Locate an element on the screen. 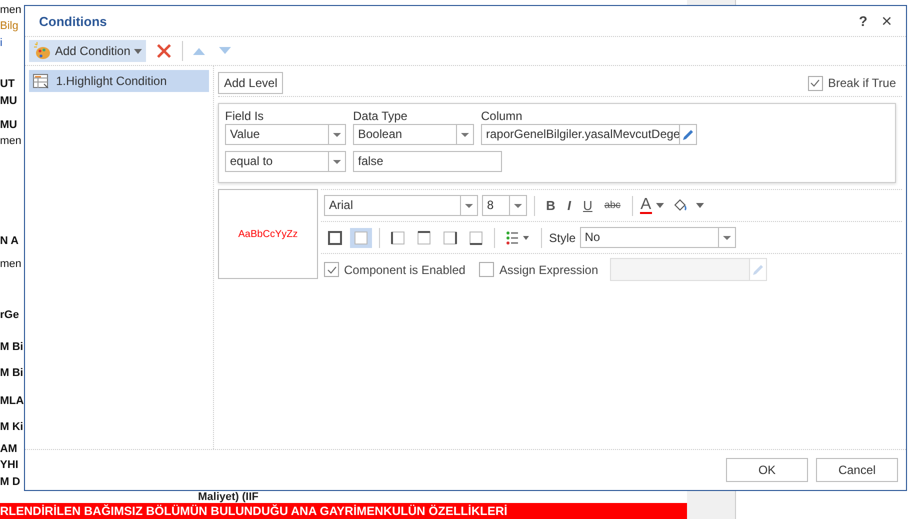 Image resolution: width=914 pixels, height=519 pixels. report-text: UT is located at coordinates (7, 84).